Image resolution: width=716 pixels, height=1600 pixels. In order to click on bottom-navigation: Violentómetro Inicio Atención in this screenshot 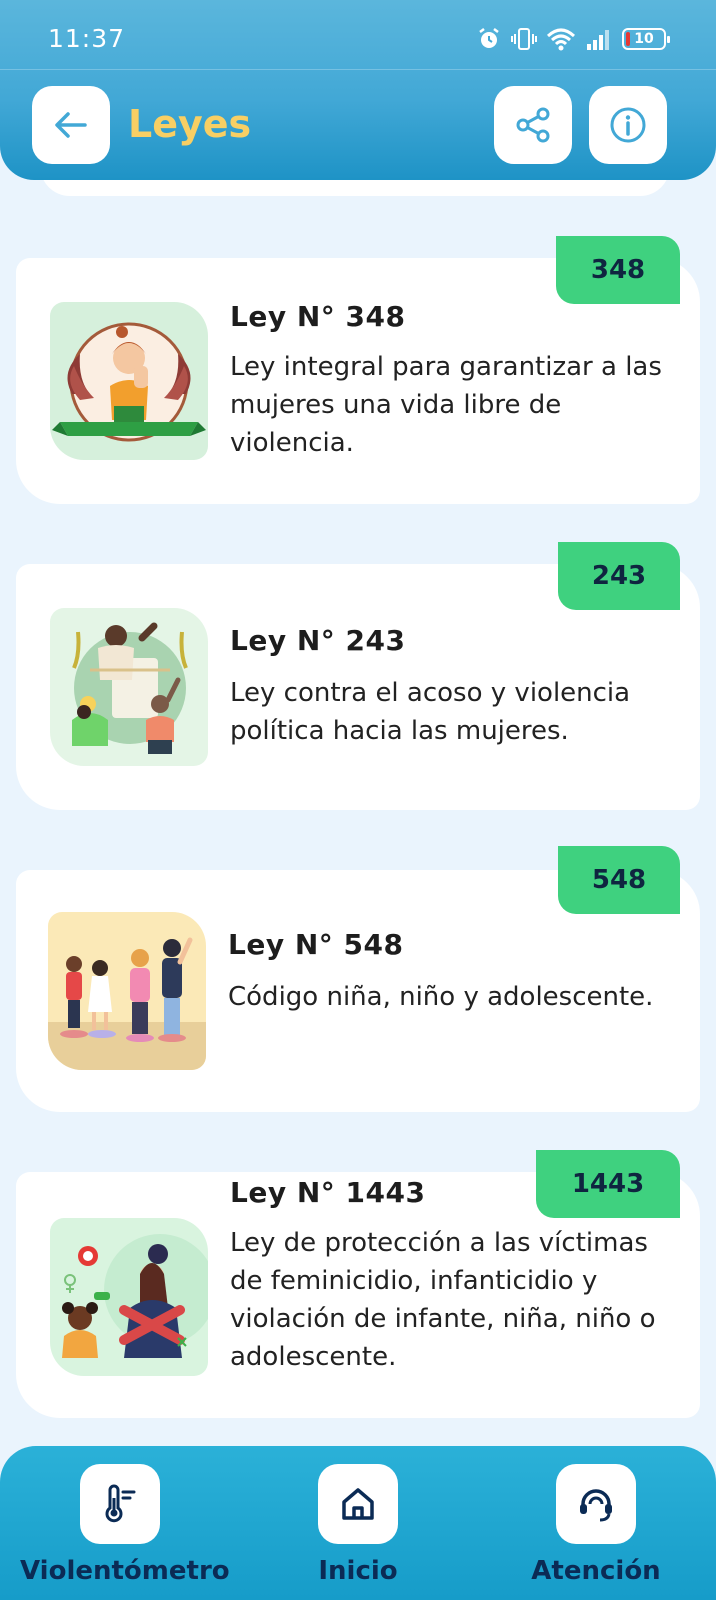, I will do `click(358, 1523)`.